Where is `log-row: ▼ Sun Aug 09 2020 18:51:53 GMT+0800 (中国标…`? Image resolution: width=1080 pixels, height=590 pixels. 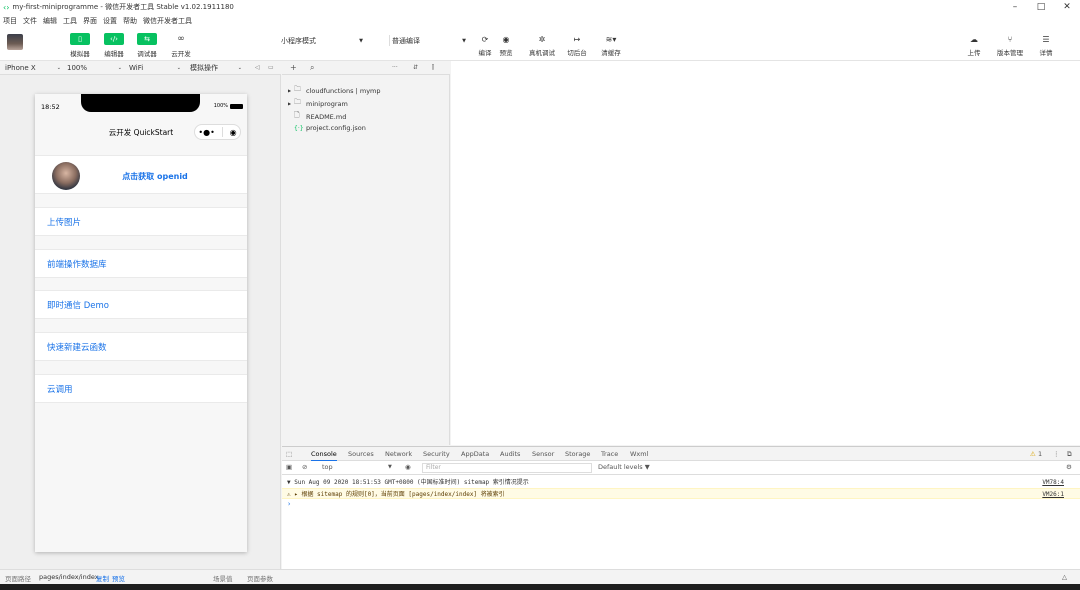 log-row: ▼ Sun Aug 09 2020 18:51:53 GMT+0800 (中国标… is located at coordinates (681, 482).